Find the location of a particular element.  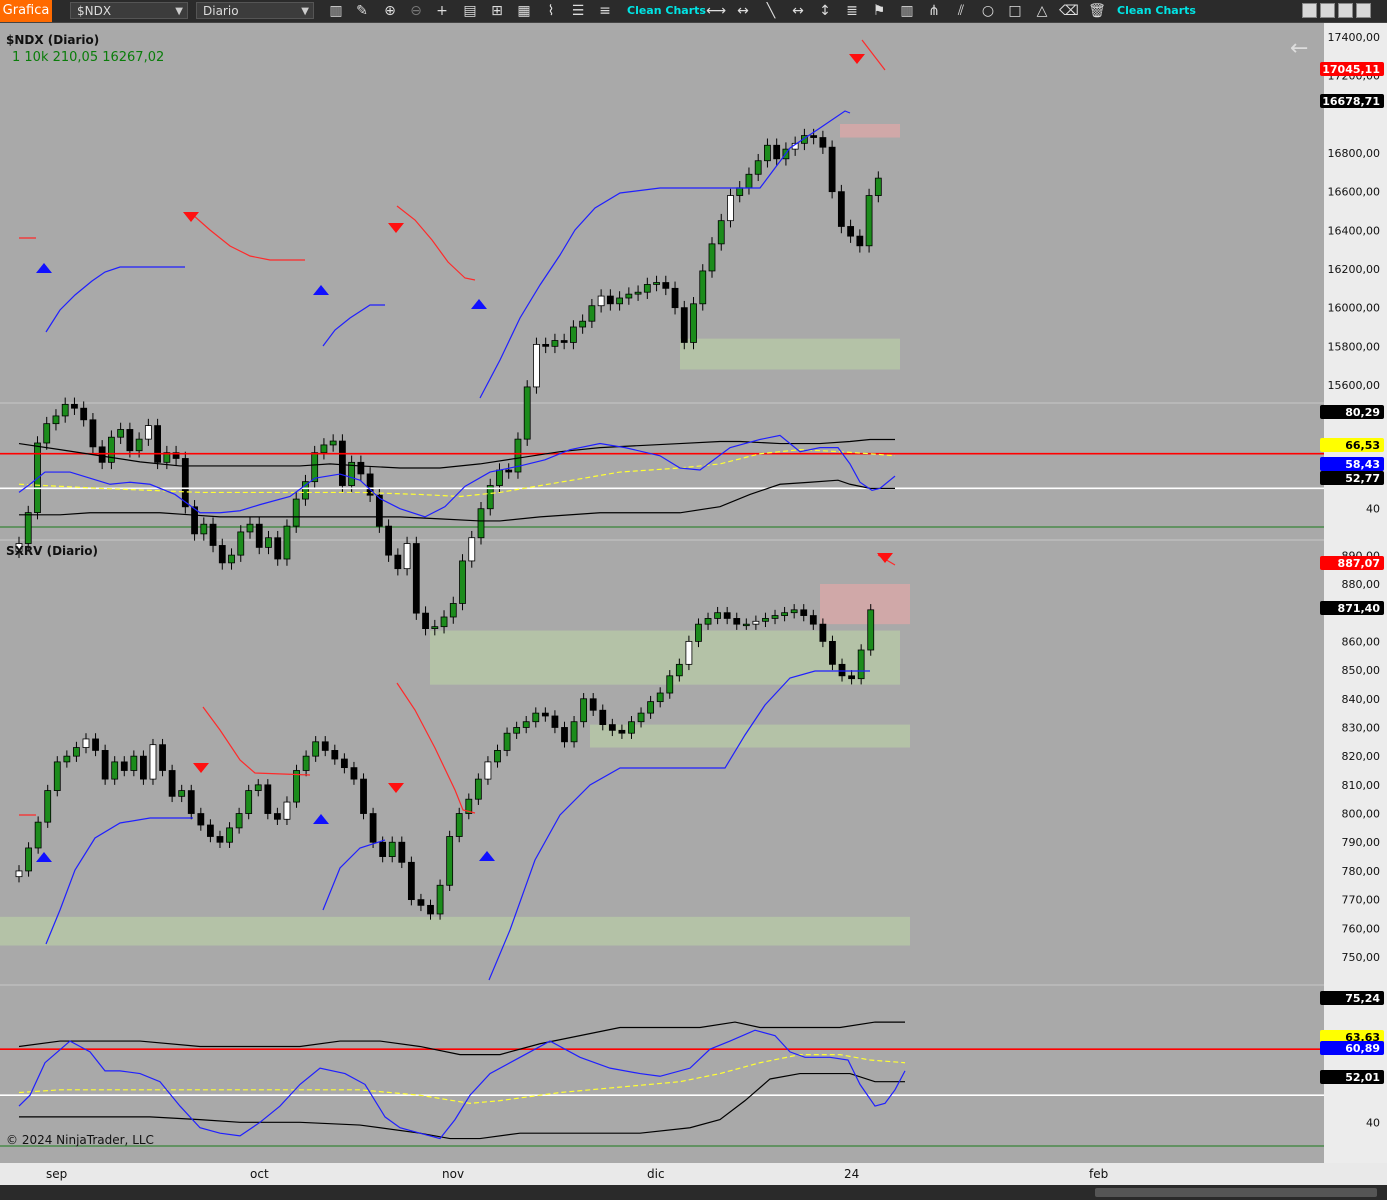

date-label: sep is located at coordinates (57, 1174).